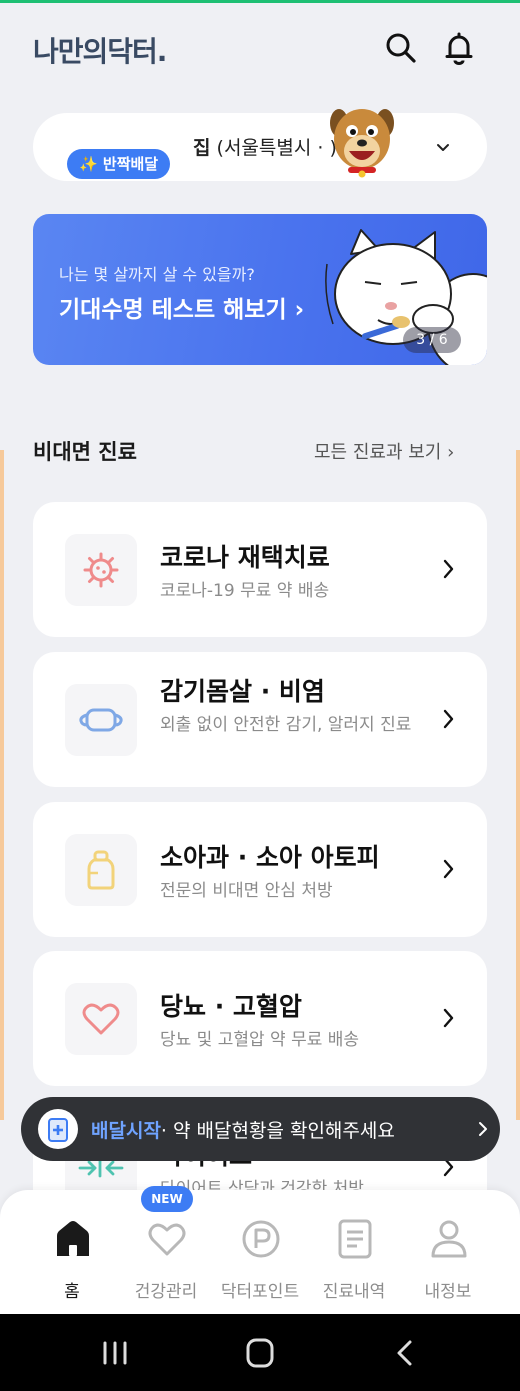  I want to click on nav-label: 진료내역, so click(354, 1292).